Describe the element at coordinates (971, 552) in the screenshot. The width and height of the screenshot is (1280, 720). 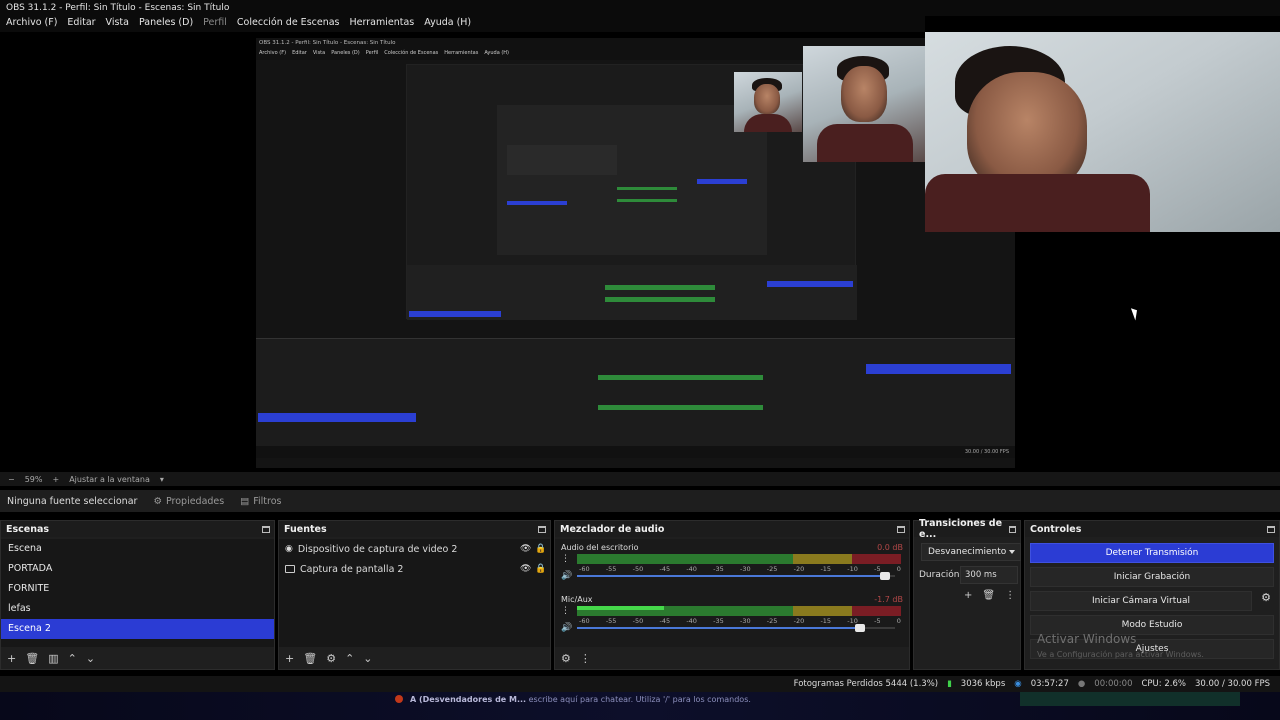
I see `transition-select: Desvanecimiento` at that location.